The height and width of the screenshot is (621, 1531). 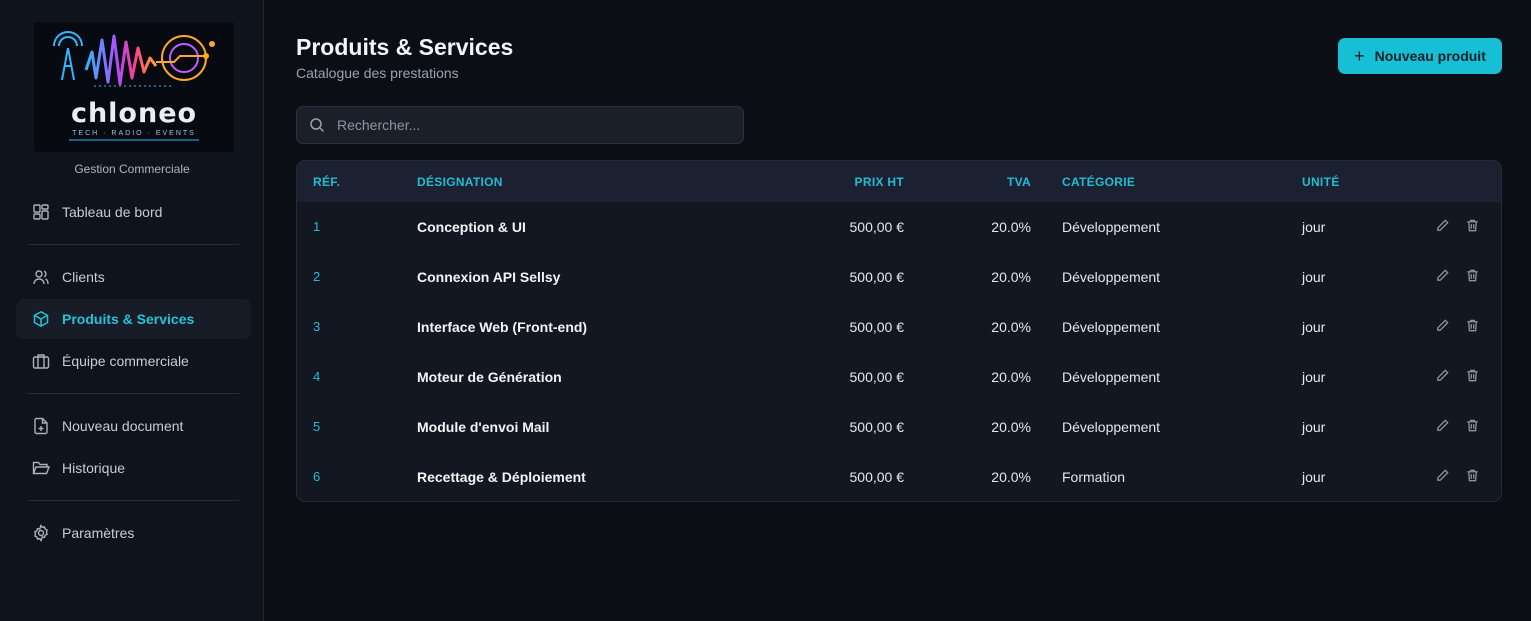 I want to click on nav-item-sales-team: Équipe commerciale, so click(x=133, y=361).